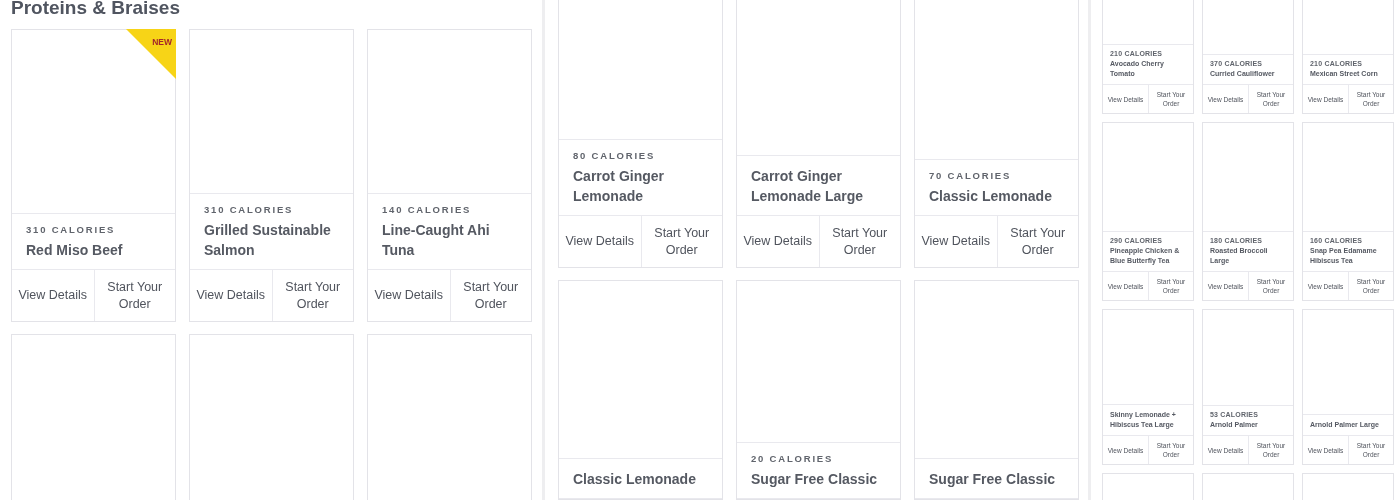  Describe the element at coordinates (793, 458) in the screenshot. I see `calories-label: 20 CALORIES` at that location.